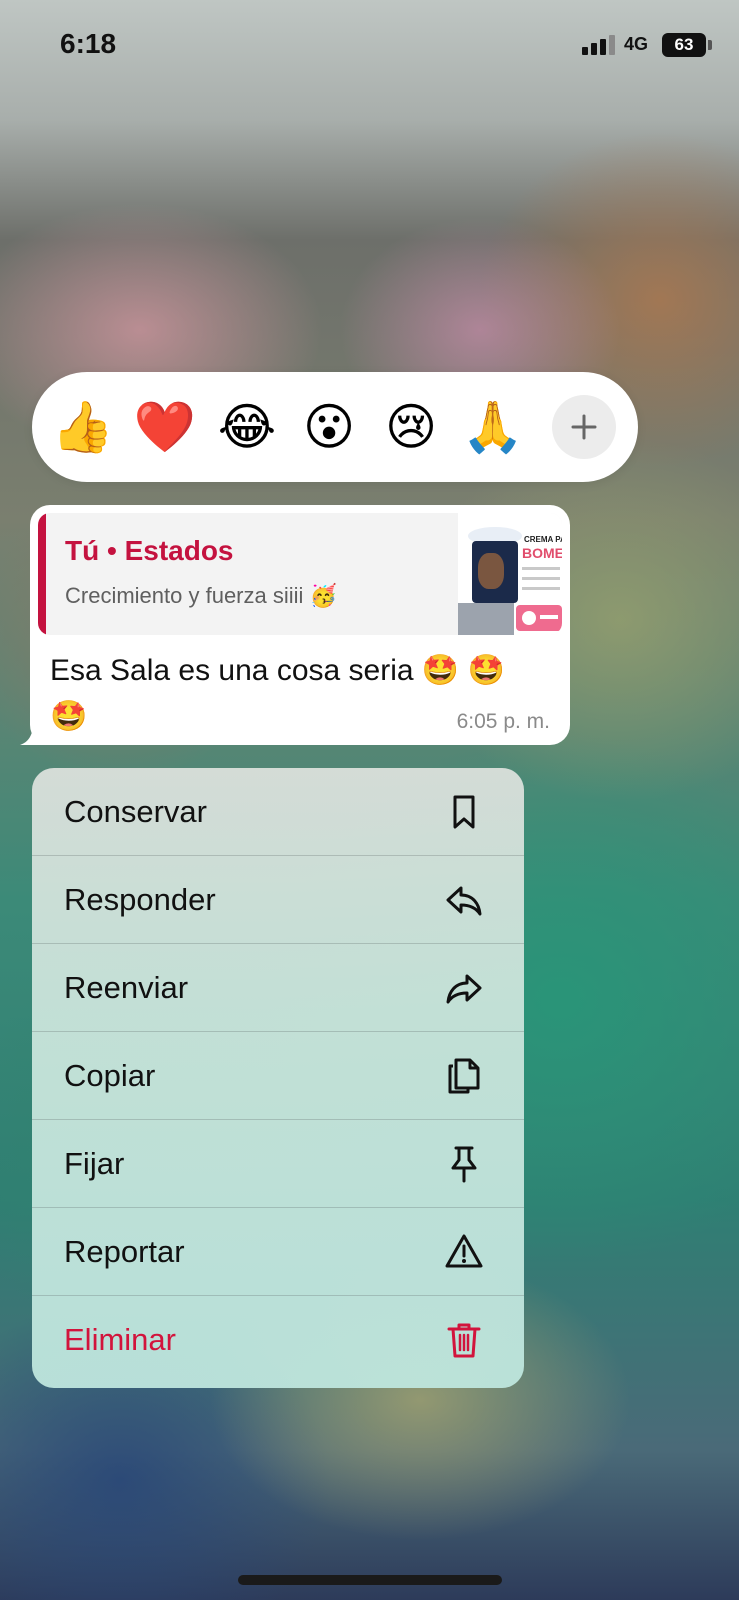  Describe the element at coordinates (42, 574) in the screenshot. I see `quote-accent-bar` at that location.